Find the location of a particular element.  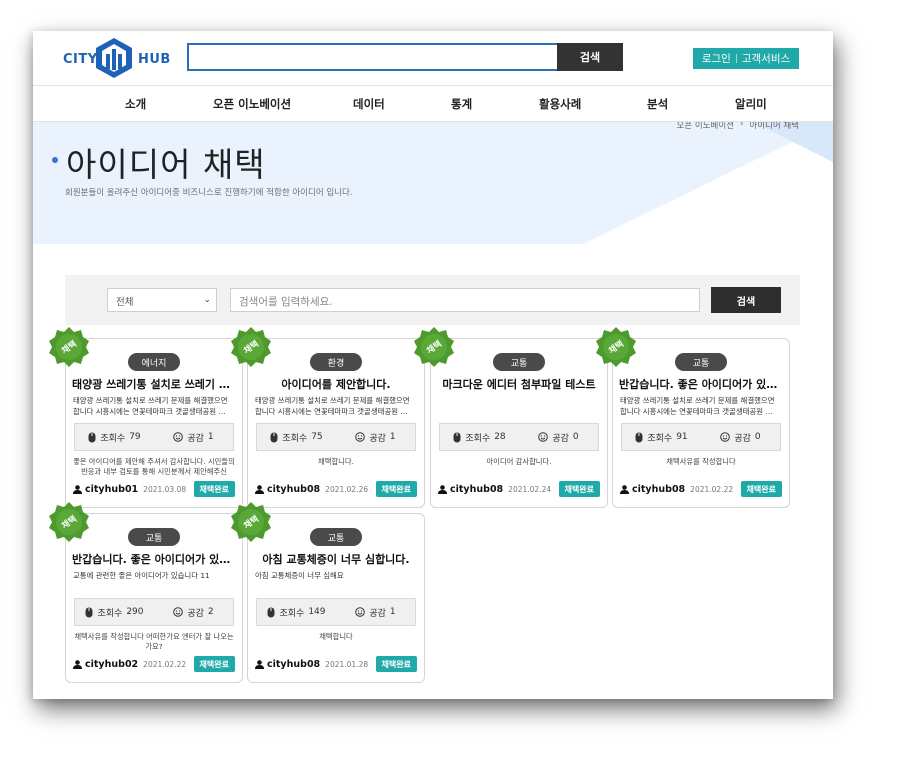

likes-count: 1 is located at coordinates (392, 437).